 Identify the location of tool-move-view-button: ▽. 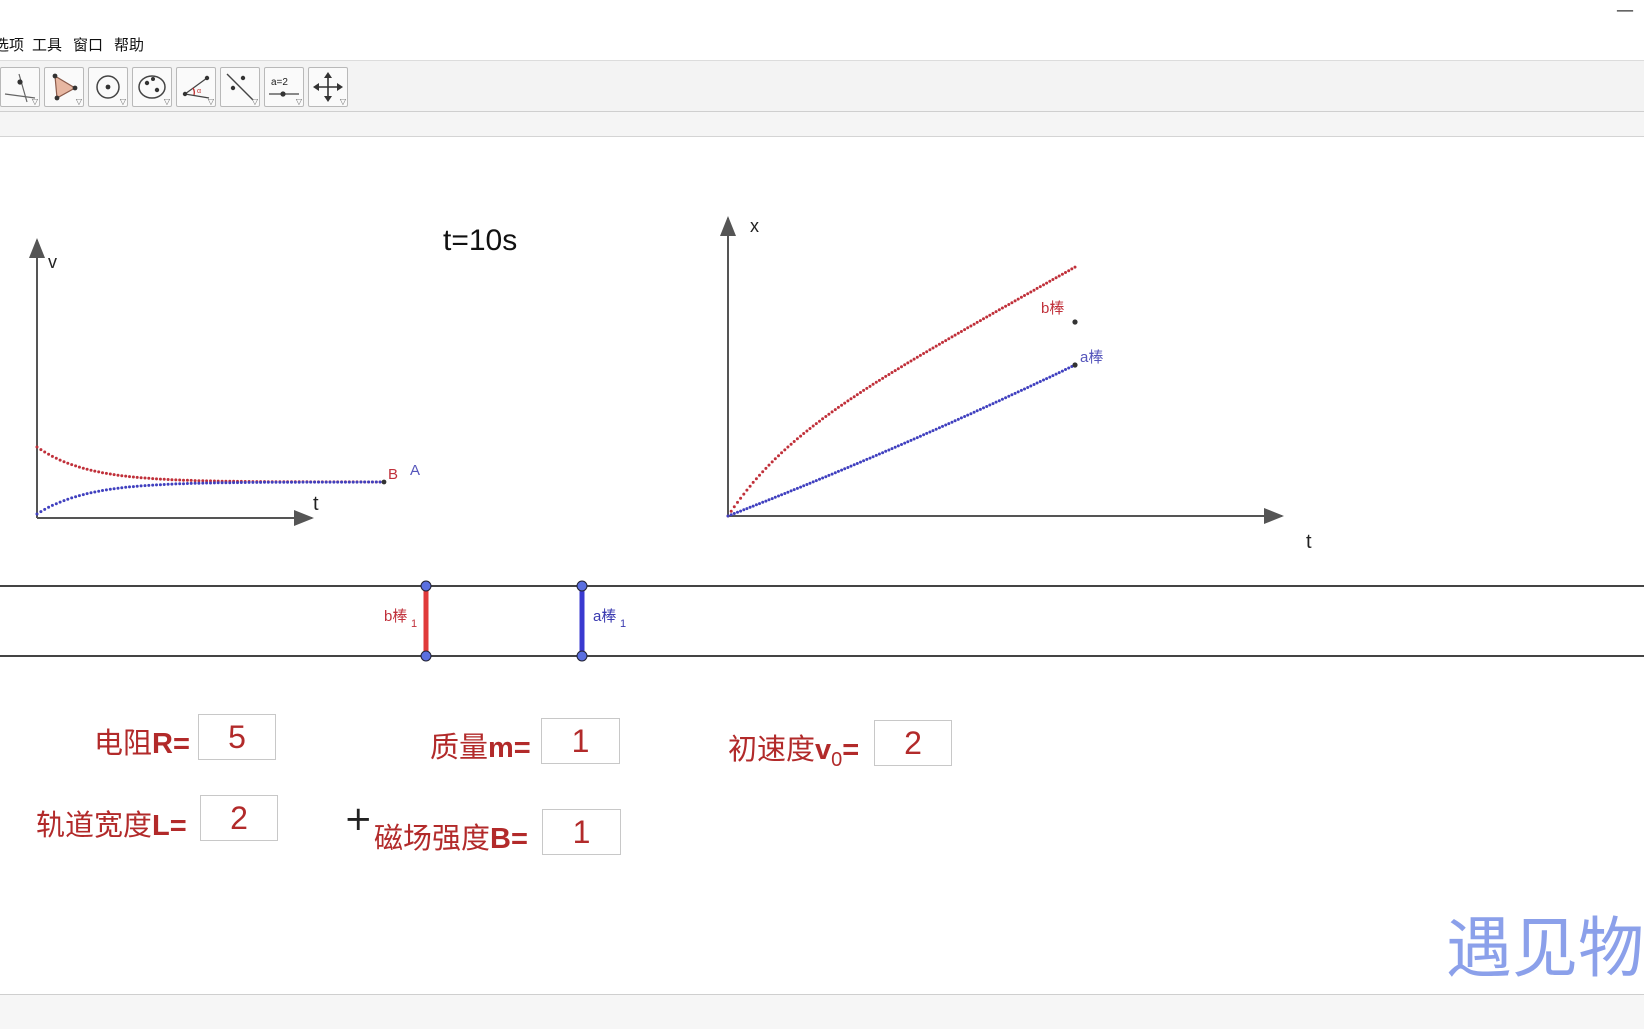
(328, 87).